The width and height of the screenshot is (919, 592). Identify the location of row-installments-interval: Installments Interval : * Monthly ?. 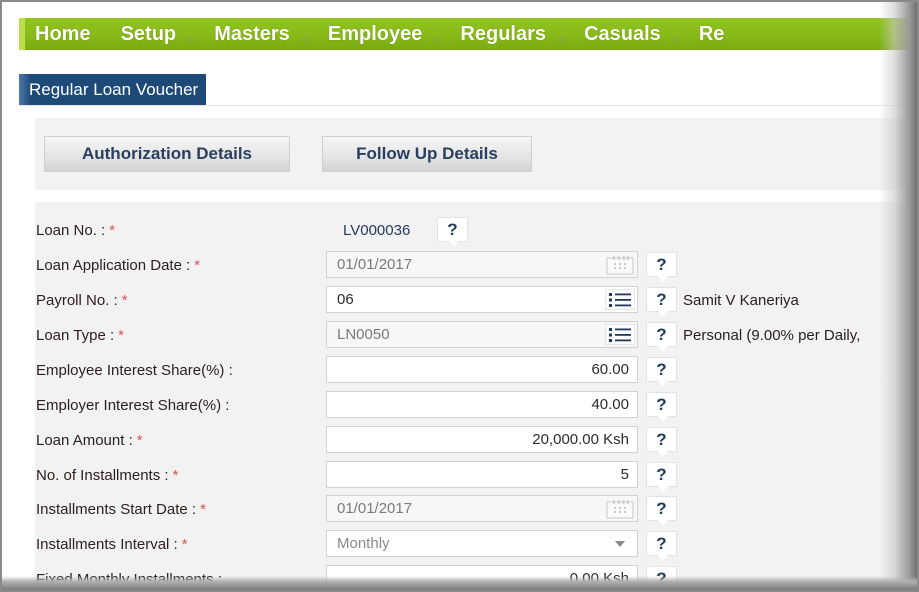
(476, 545).